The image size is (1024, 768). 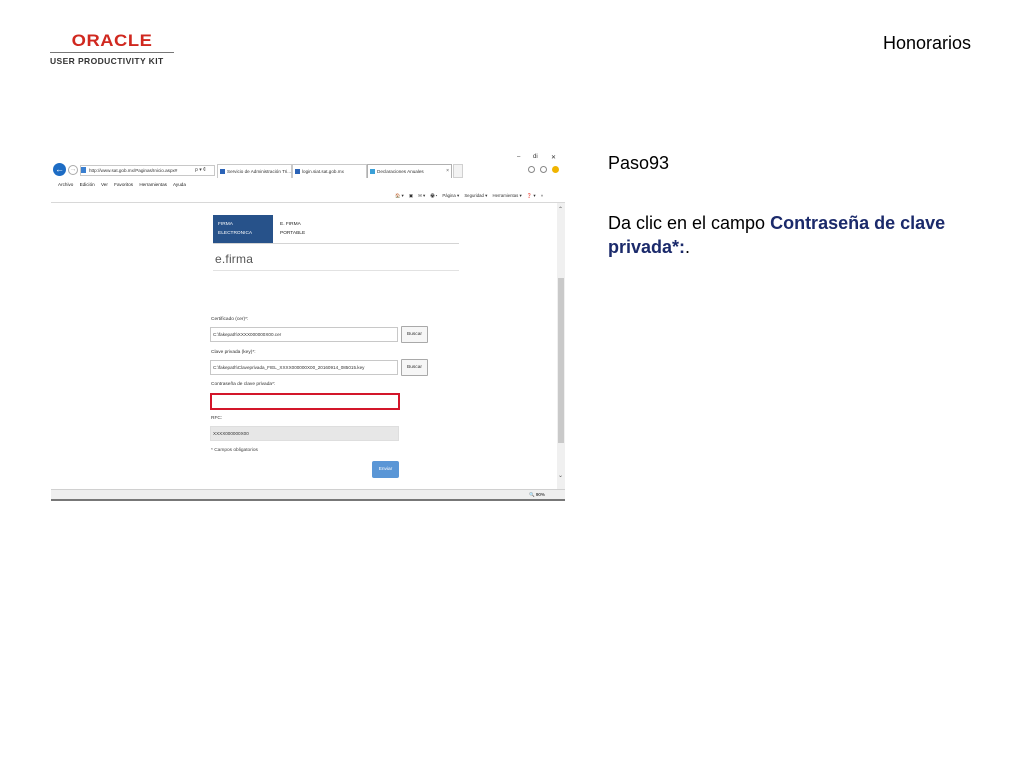 What do you see at coordinates (506, 195) in the screenshot?
I see `tools-menu: Herramientas ▾` at bounding box center [506, 195].